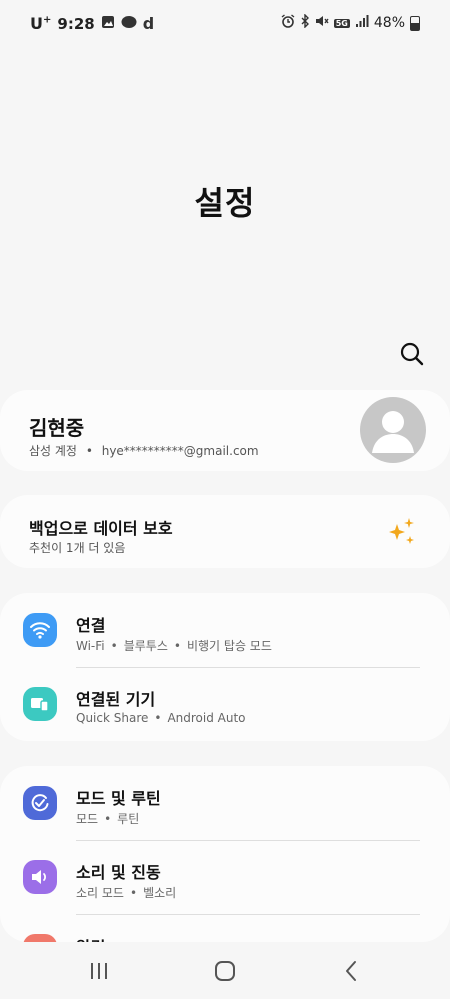 This screenshot has width=450, height=999. Describe the element at coordinates (77, 548) in the screenshot. I see `backup-subtitle: 추천이 1개 더 있음` at that location.